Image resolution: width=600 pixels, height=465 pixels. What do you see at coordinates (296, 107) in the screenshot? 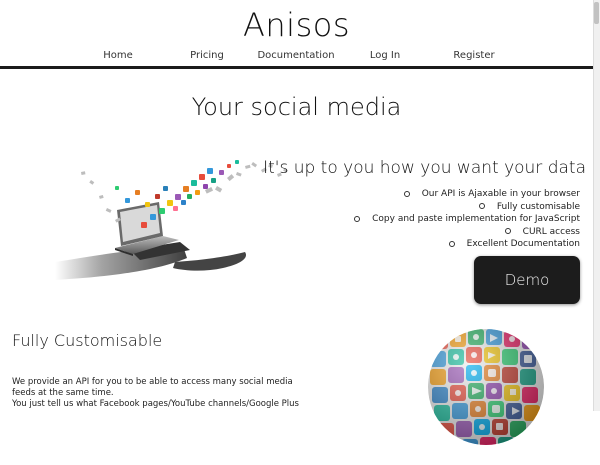
I see `hero-title: Your social media` at bounding box center [296, 107].